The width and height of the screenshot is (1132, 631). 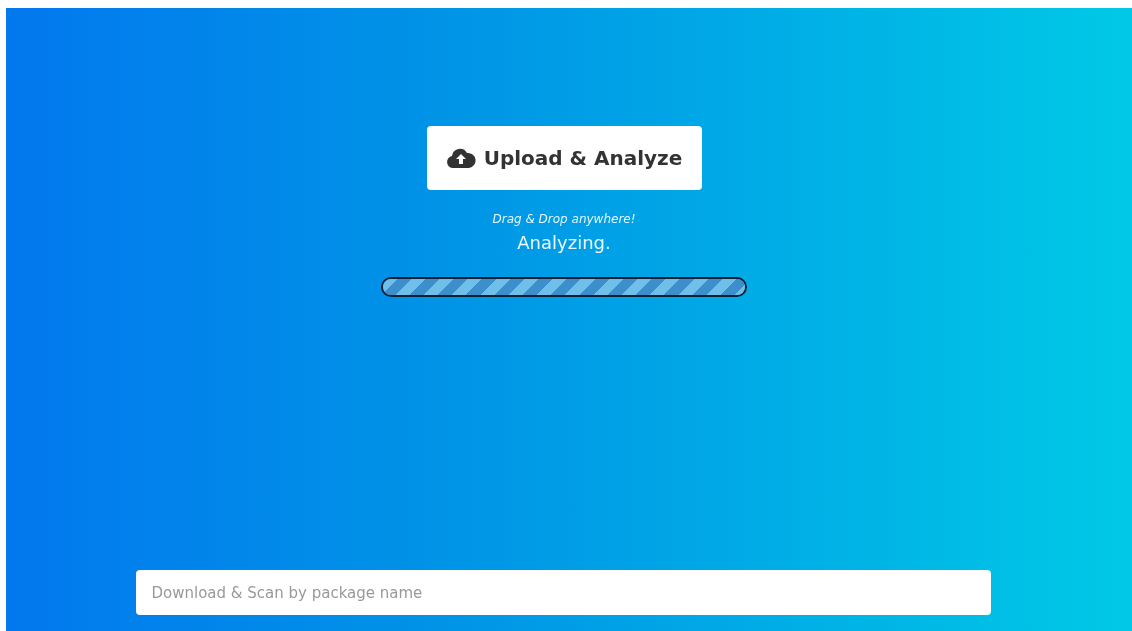 What do you see at coordinates (460, 158) in the screenshot?
I see `cloud-upload-icon` at bounding box center [460, 158].